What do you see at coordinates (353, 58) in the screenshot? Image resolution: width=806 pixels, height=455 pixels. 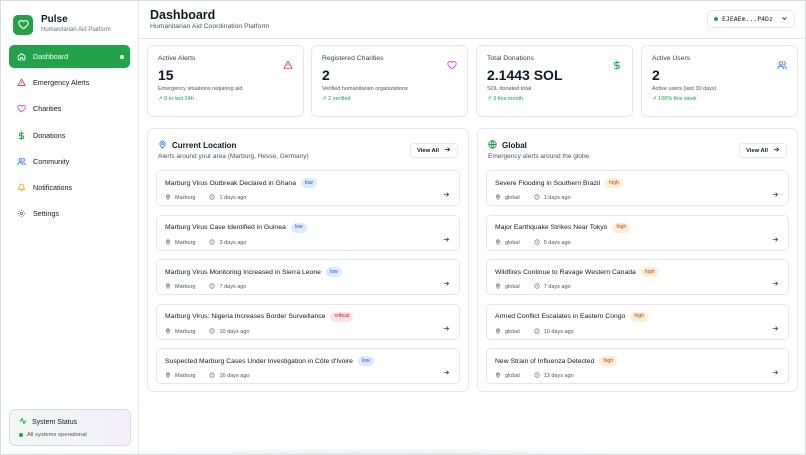 I see `stat-title: Registered Charities` at bounding box center [353, 58].